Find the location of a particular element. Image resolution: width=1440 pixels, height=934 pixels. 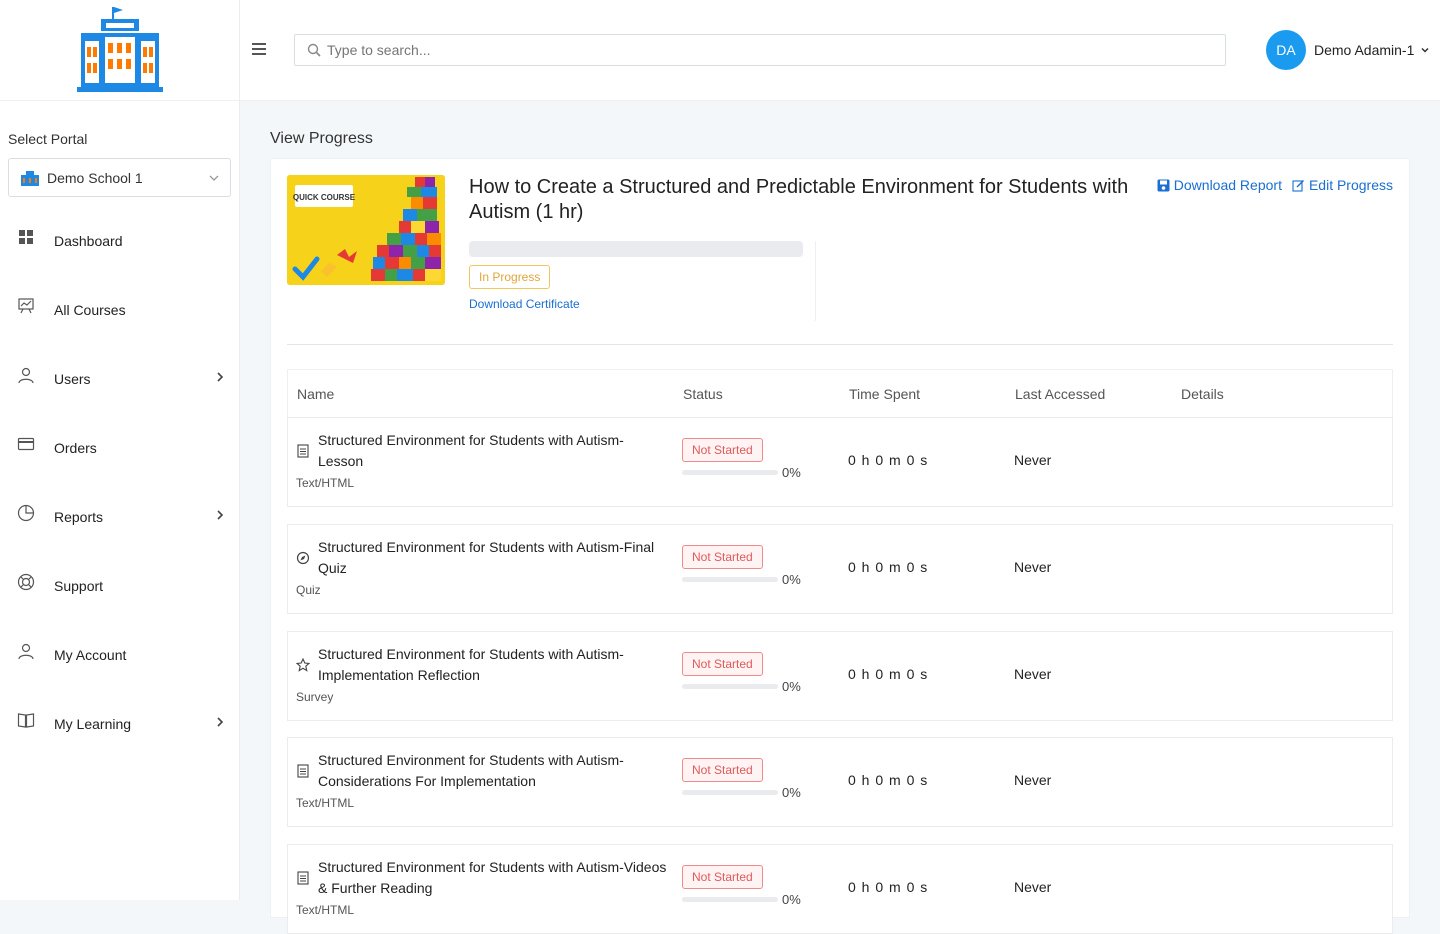

sidebar-item-label: Reports is located at coordinates (79, 516).